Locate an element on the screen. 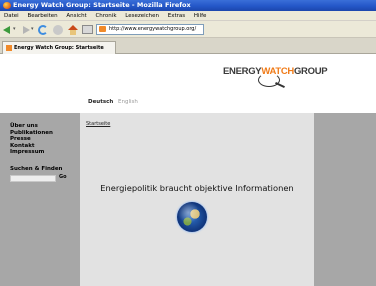  home-icon is located at coordinates (73, 30).